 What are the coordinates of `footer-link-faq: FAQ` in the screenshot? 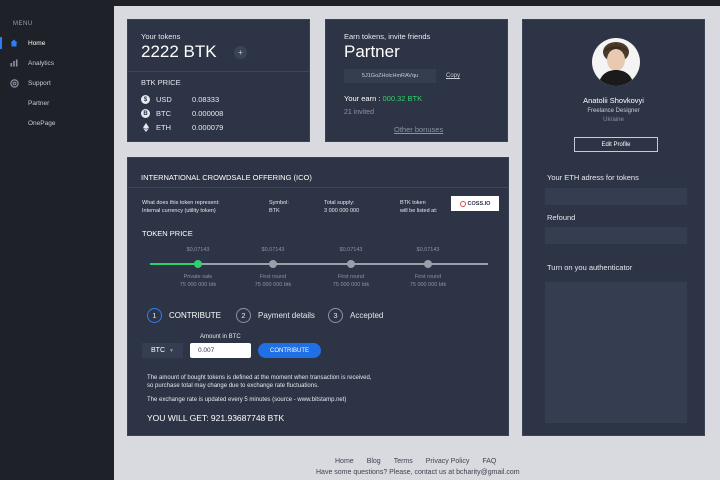 It's located at (489, 461).